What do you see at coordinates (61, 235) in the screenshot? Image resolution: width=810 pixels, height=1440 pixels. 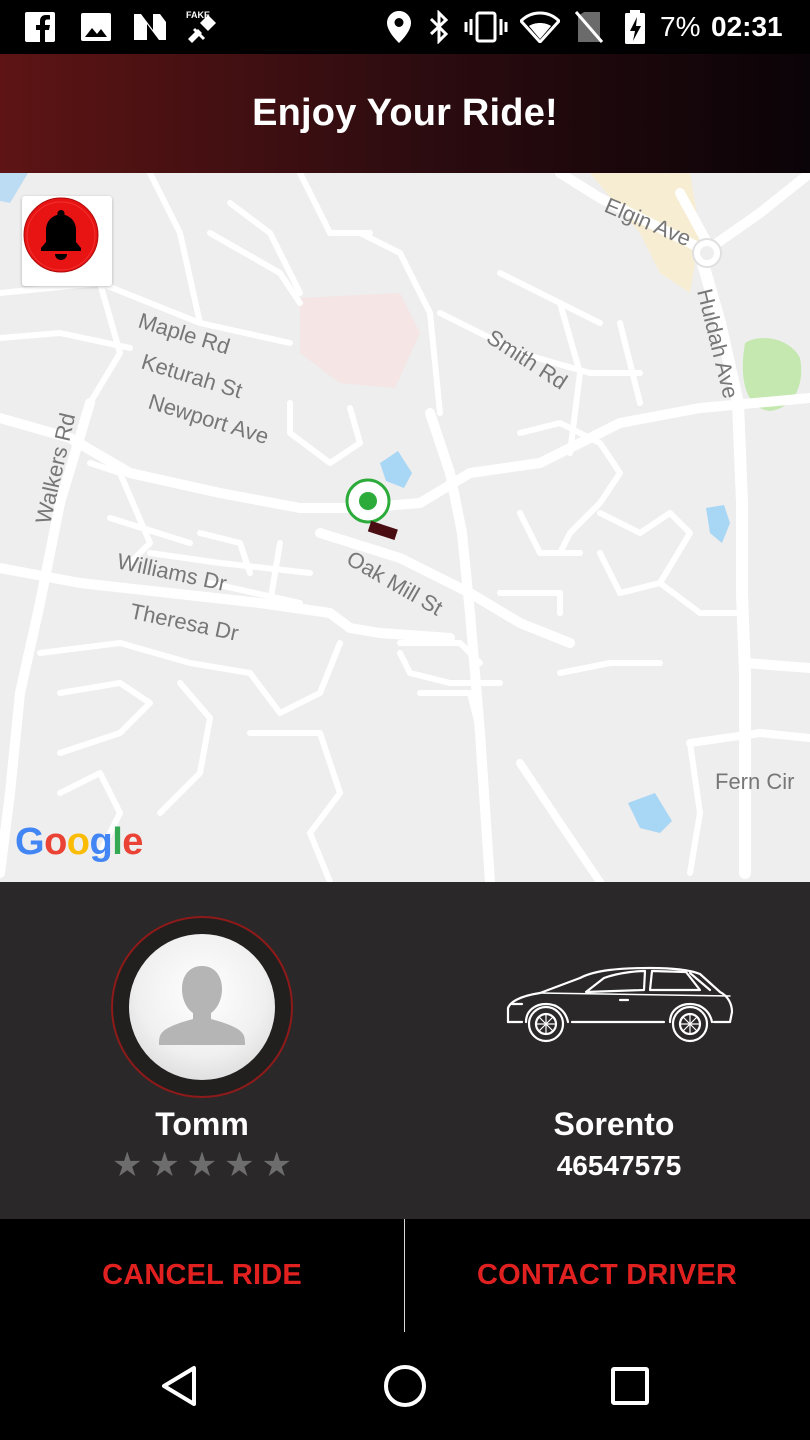 I see `bell-icon` at bounding box center [61, 235].